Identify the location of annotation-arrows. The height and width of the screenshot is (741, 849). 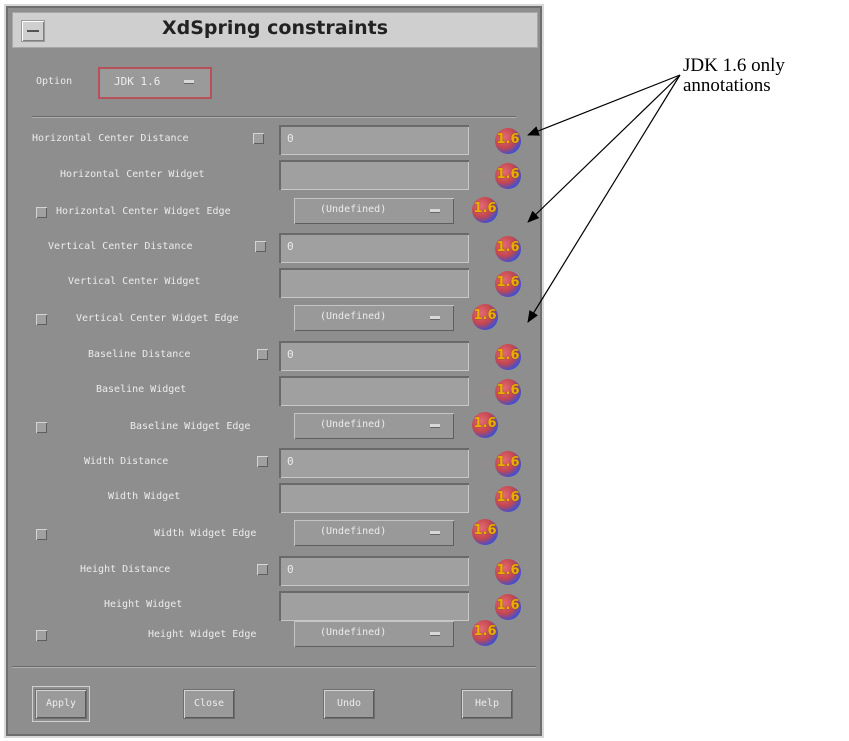
(604, 198).